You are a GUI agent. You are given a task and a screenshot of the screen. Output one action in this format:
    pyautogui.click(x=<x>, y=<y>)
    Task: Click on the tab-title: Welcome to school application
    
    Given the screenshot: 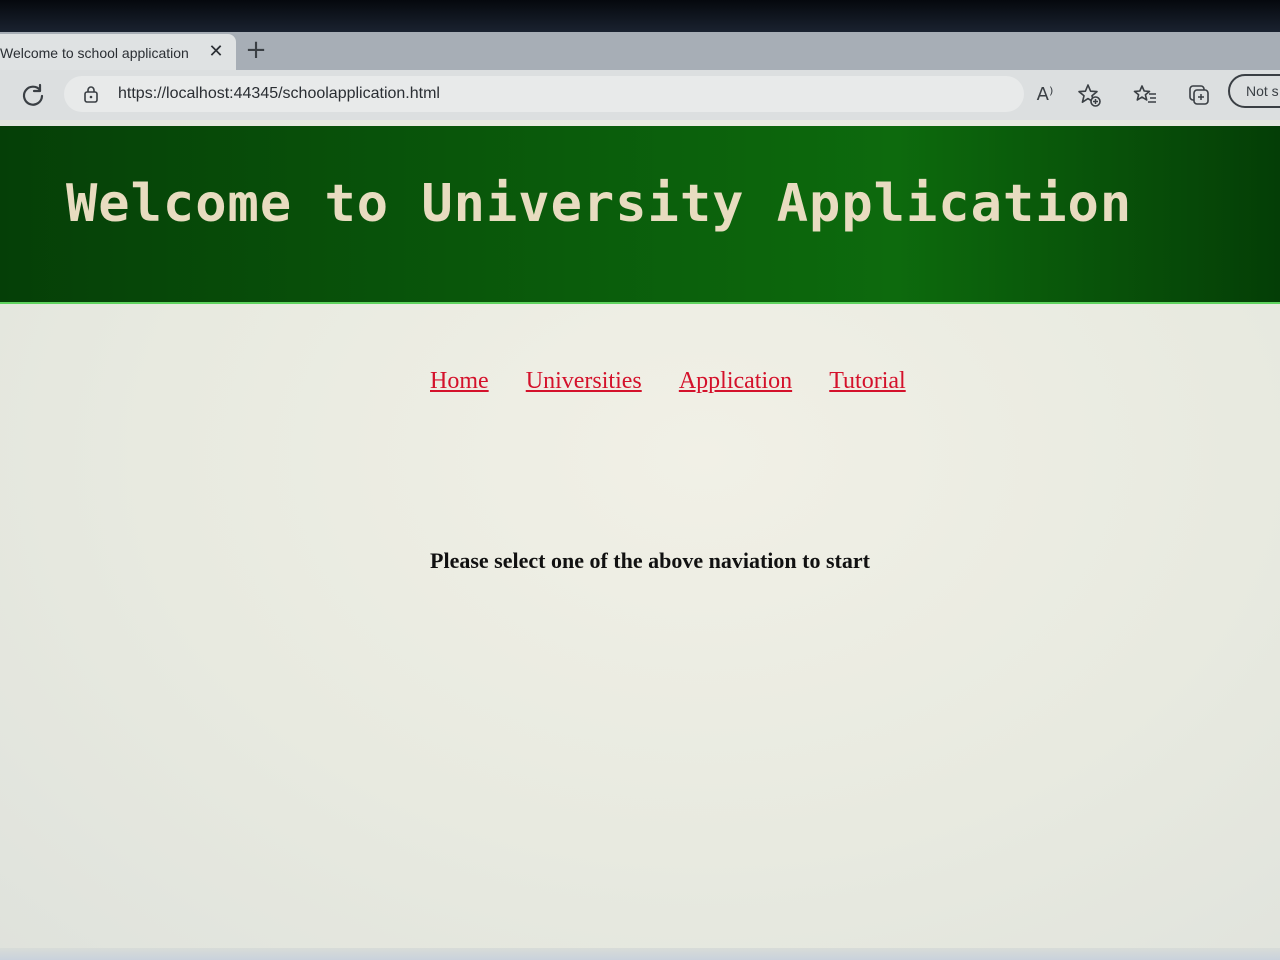 What is the action you would take?
    pyautogui.click(x=94, y=53)
    